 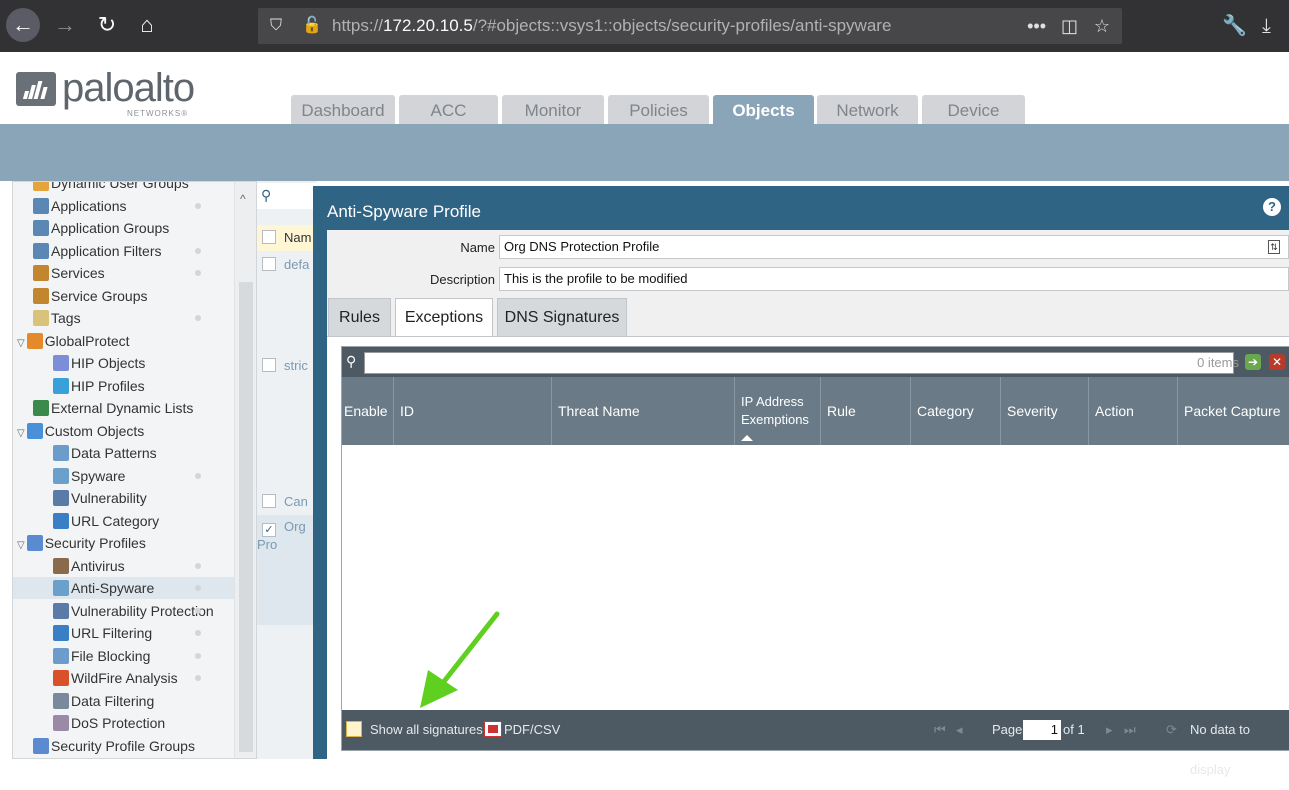 I want to click on tree-item-services: Services, so click(x=124, y=273).